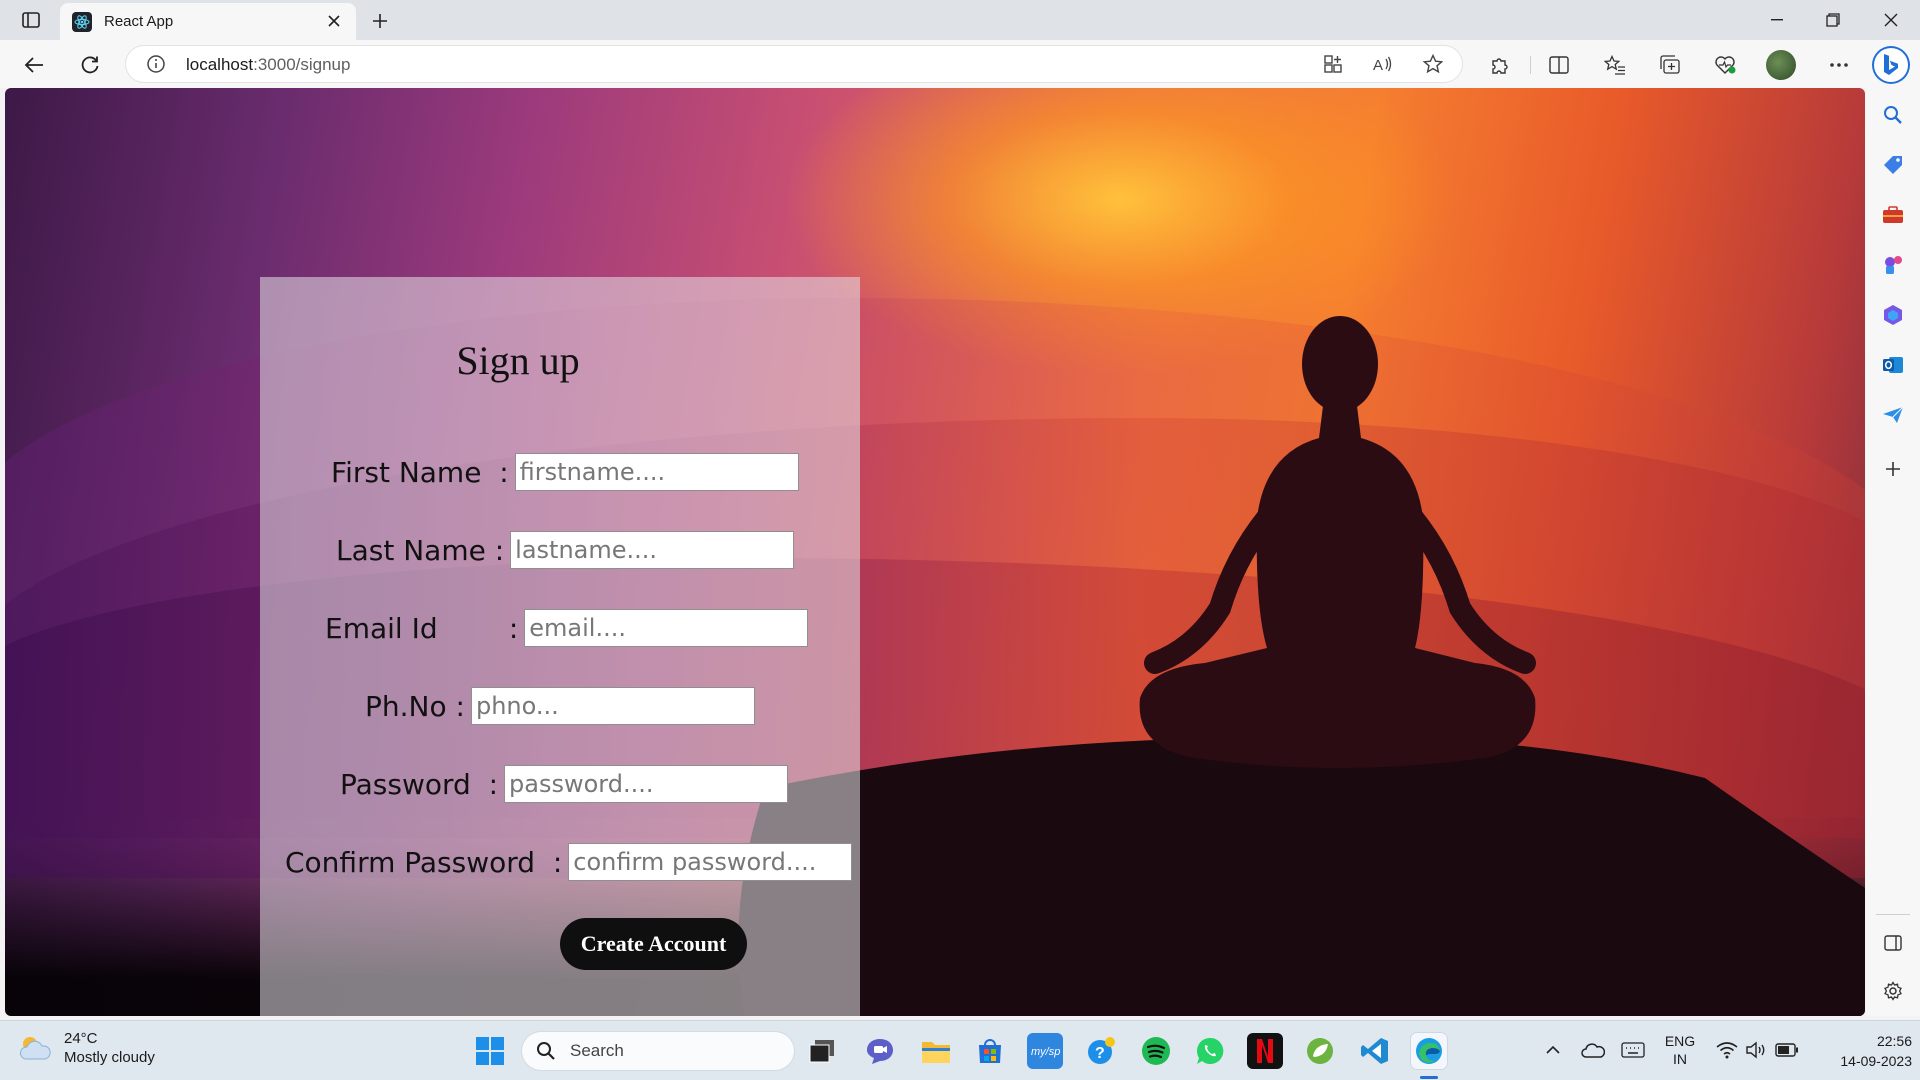 The width and height of the screenshot is (1920, 1080). Describe the element at coordinates (220, 64) in the screenshot. I see `url-host: localhost` at that location.